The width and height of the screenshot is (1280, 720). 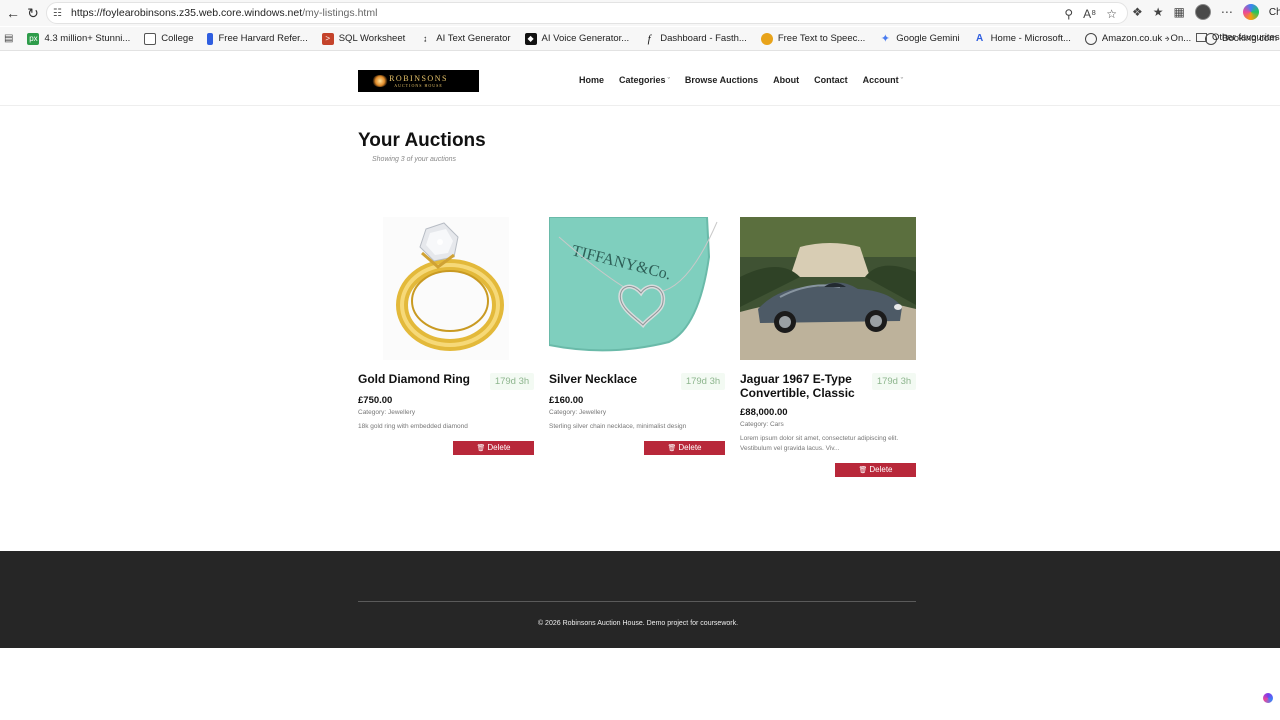 What do you see at coordinates (425, 38) in the screenshot?
I see `ai-icon: ↨` at bounding box center [425, 38].